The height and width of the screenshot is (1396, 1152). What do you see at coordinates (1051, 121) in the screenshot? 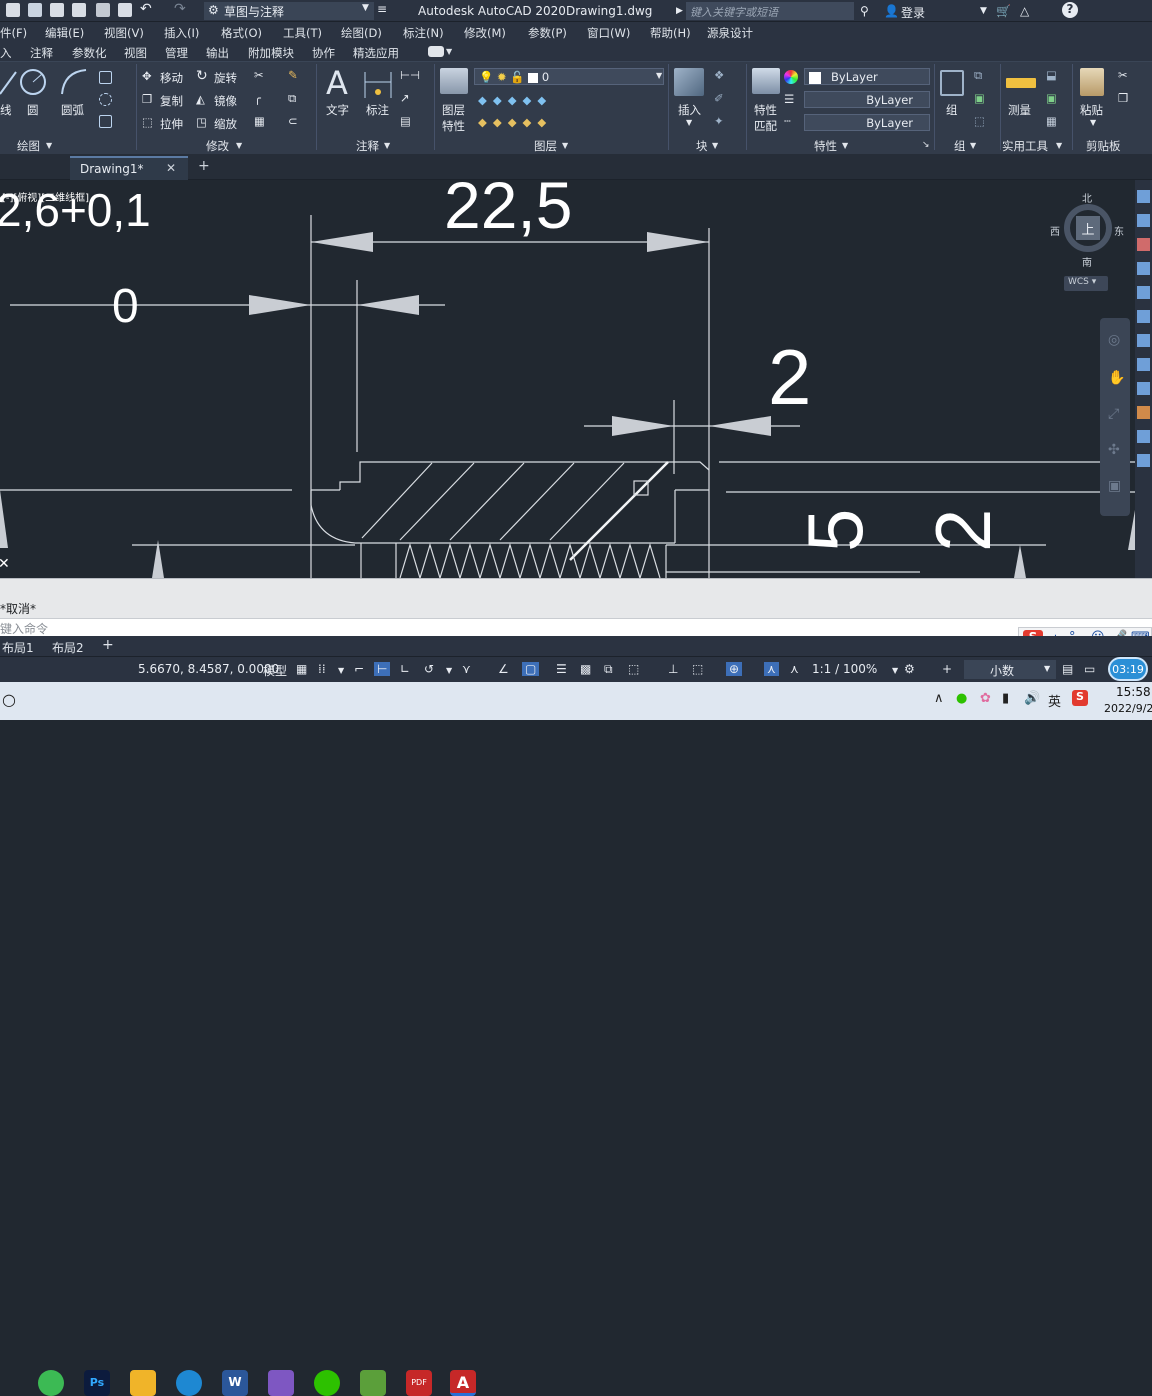
I see `calculator-icon: ▦` at bounding box center [1051, 121].